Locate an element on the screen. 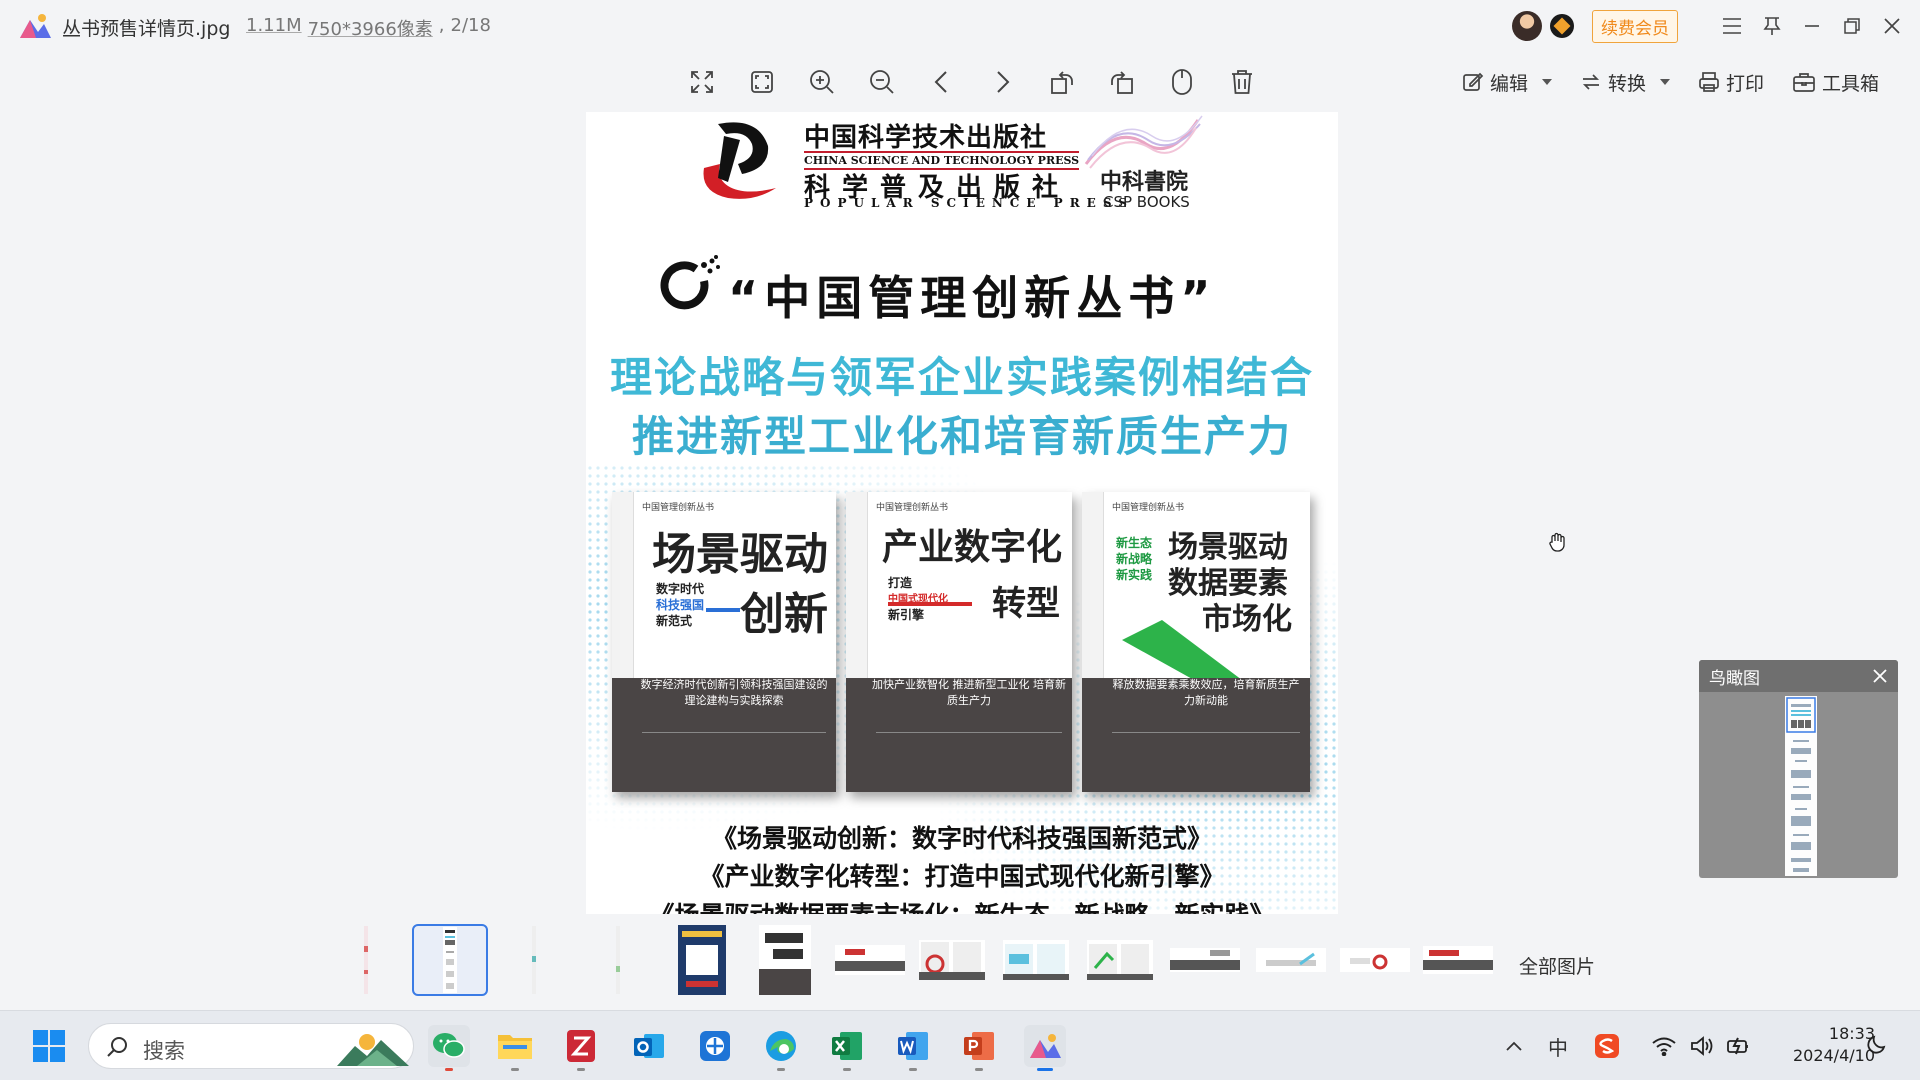  start-button is located at coordinates (49, 1046).